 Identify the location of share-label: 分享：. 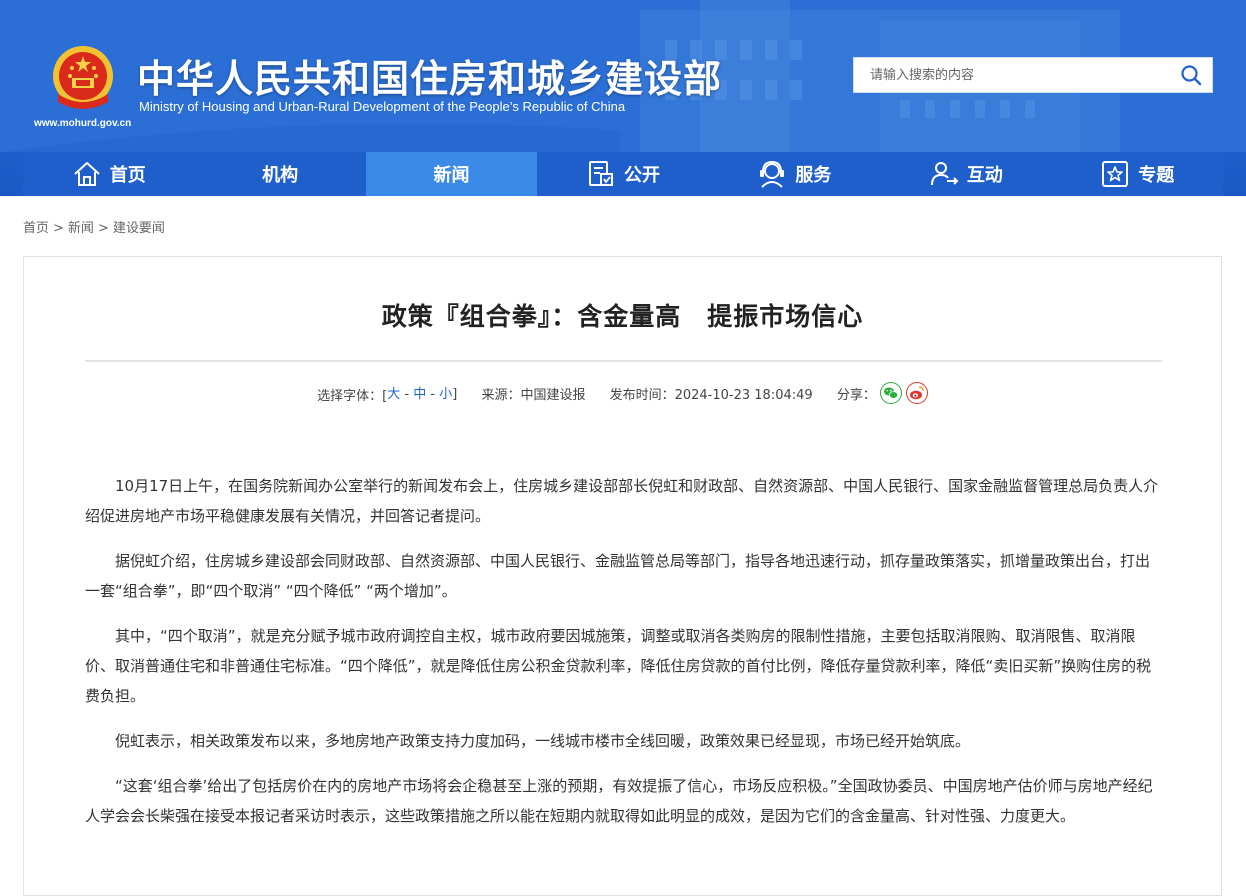
(856, 395).